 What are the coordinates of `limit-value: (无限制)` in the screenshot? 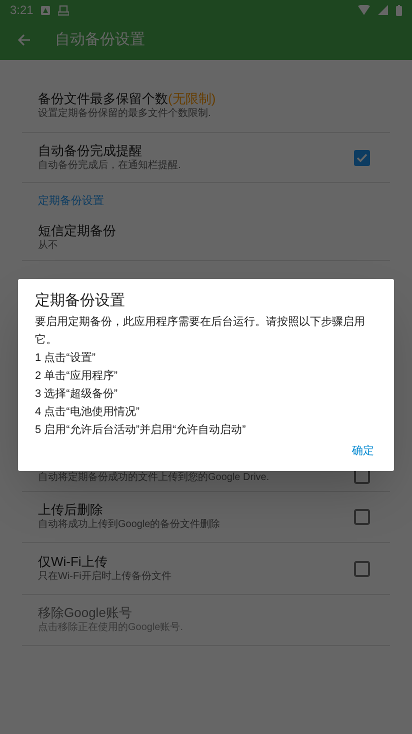 It's located at (192, 99).